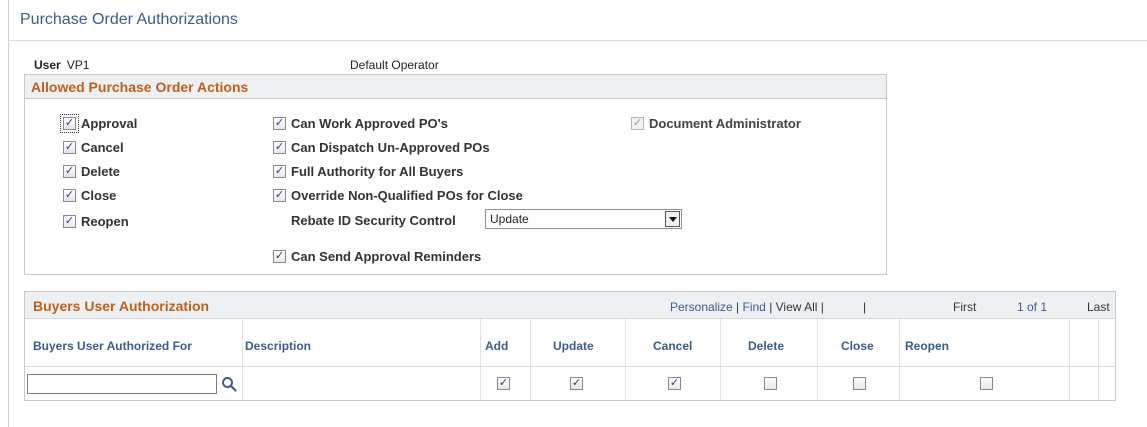  I want to click on approval-checkbox-item: ✓ Approval, so click(99, 123).